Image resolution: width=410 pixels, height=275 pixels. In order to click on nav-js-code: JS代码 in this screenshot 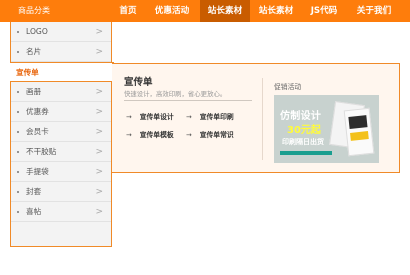, I will do `click(324, 11)`.